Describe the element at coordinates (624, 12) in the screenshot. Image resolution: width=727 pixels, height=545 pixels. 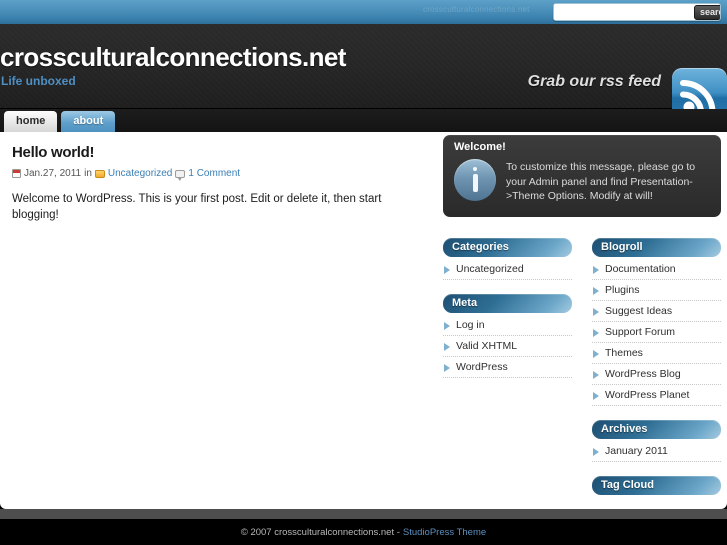
I see `search-input` at that location.